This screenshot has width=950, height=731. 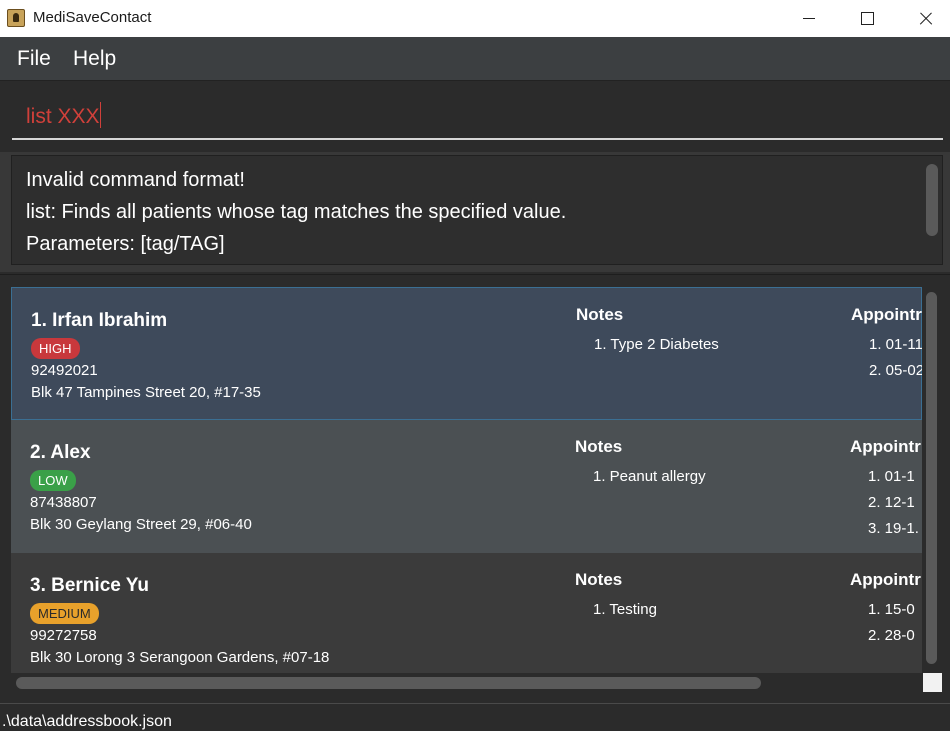 What do you see at coordinates (146, 392) in the screenshot?
I see `patient-address: Blk 47 Tampines Street 20, #17-35` at bounding box center [146, 392].